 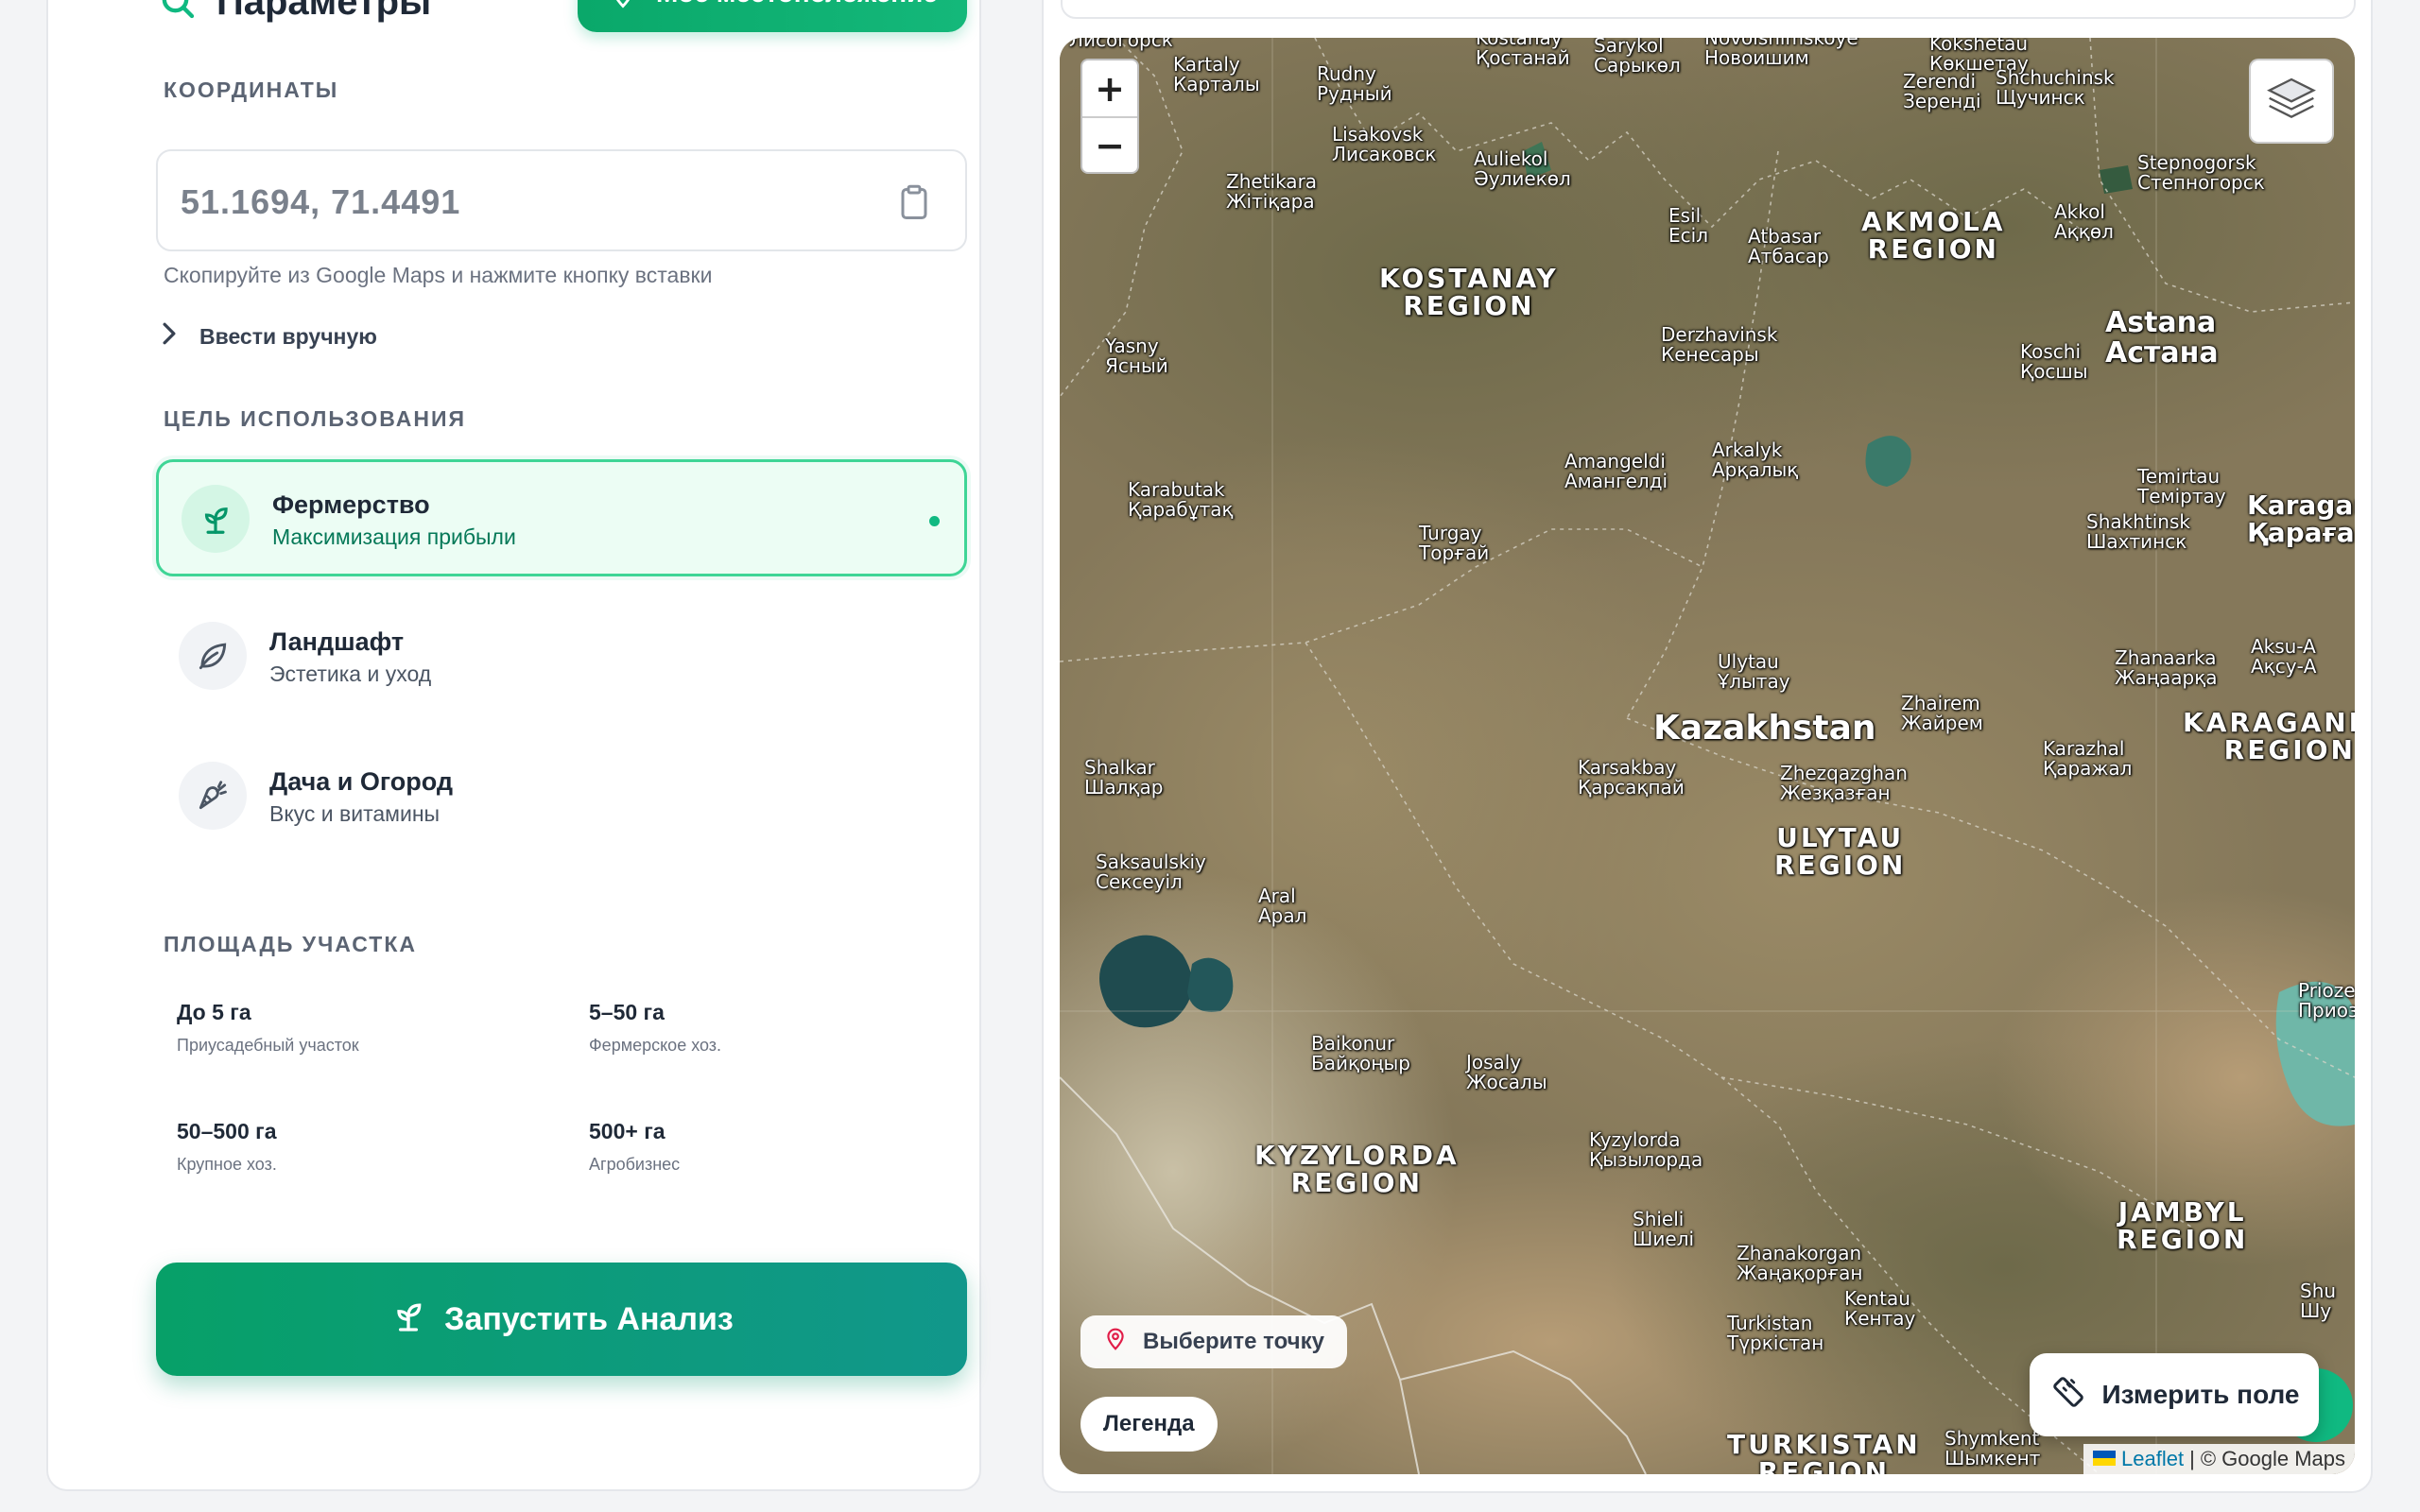 I want to click on map-attribution: Leaflet | © Google Maps, so click(x=2219, y=1459).